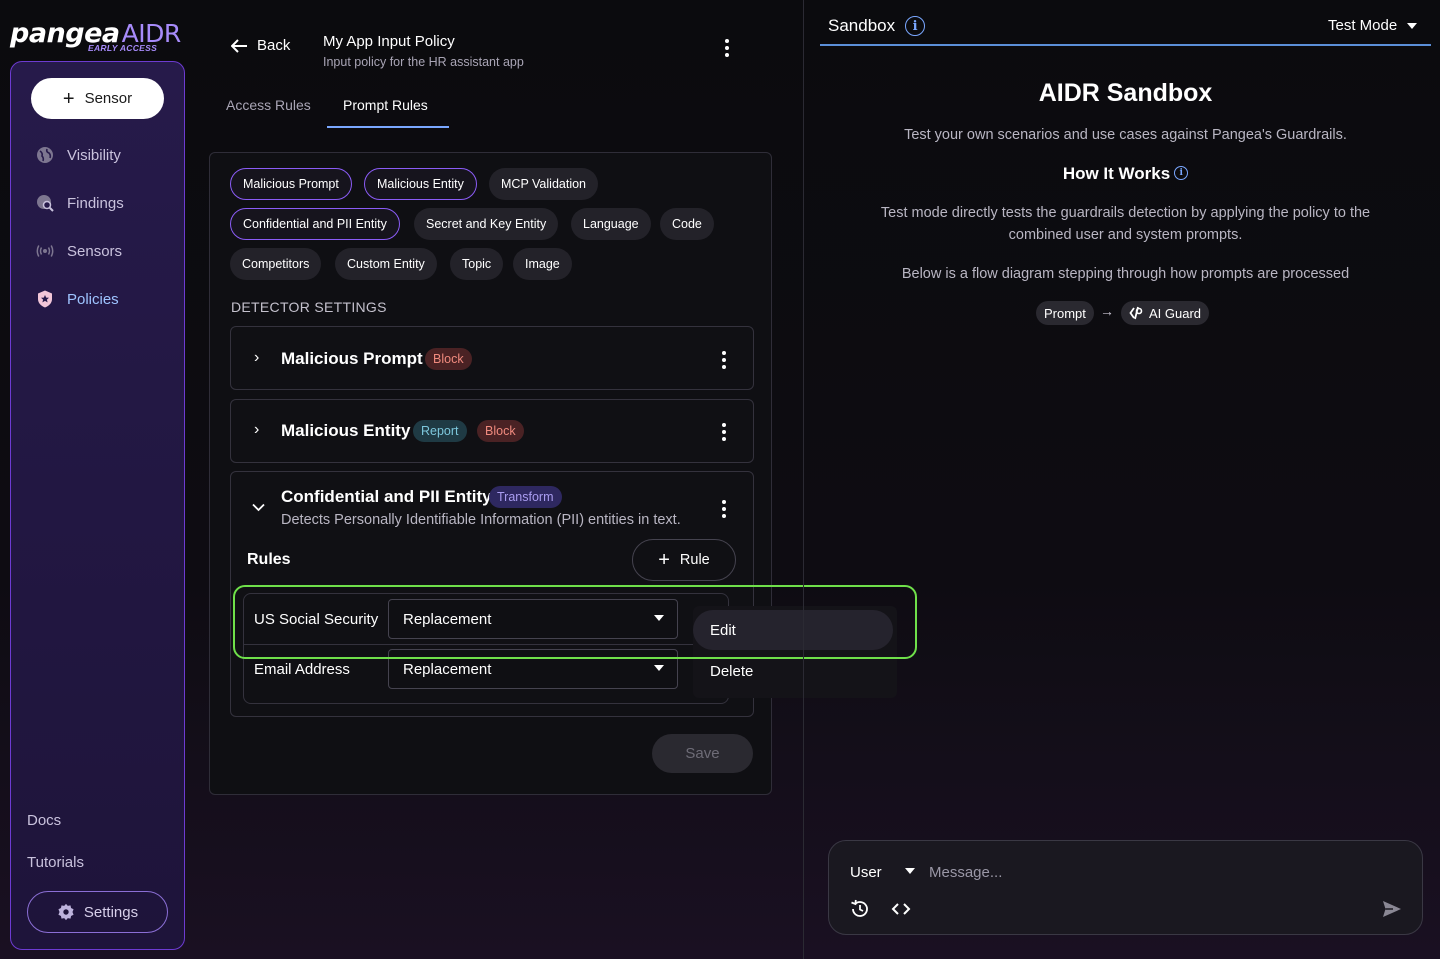 The height and width of the screenshot is (959, 1440). Describe the element at coordinates (1136, 313) in the screenshot. I see `pangea-logo-icon` at that location.